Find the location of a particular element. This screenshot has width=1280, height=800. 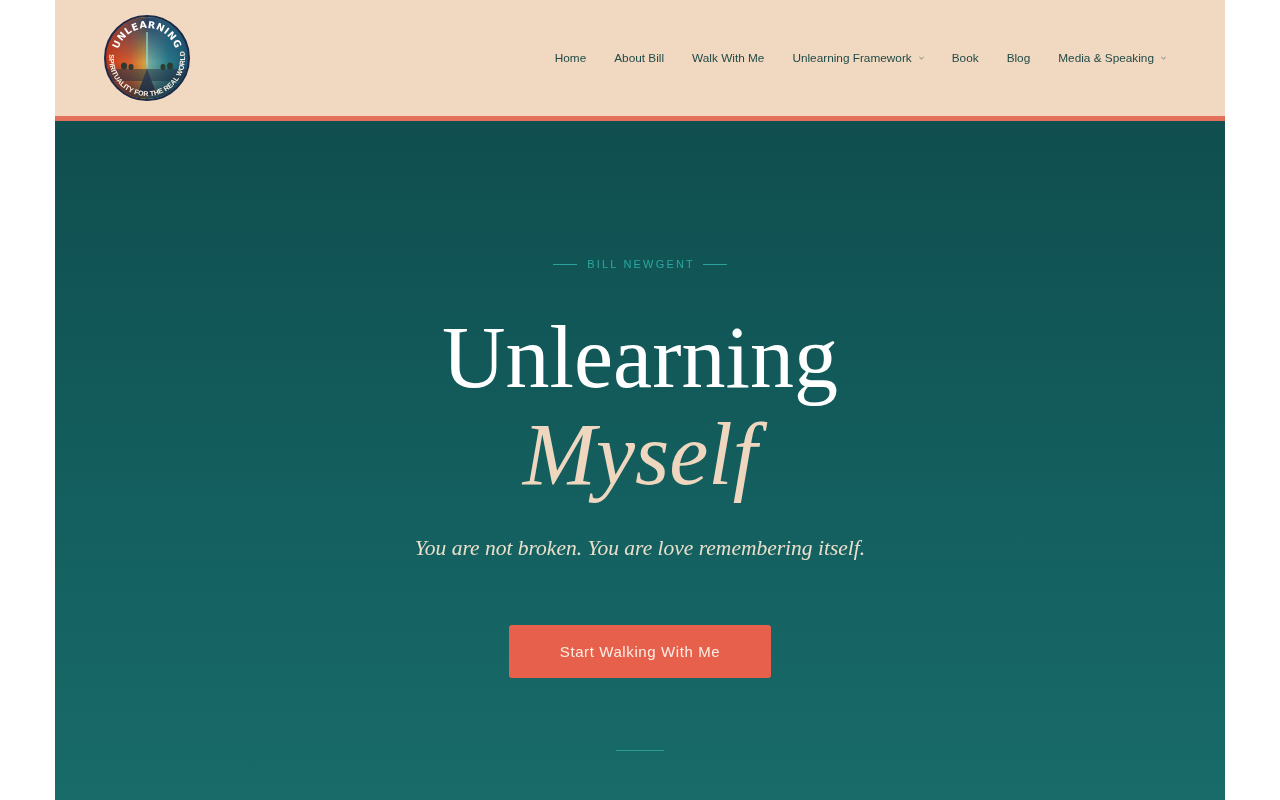

hero-title: Unlearning is located at coordinates (640, 357).